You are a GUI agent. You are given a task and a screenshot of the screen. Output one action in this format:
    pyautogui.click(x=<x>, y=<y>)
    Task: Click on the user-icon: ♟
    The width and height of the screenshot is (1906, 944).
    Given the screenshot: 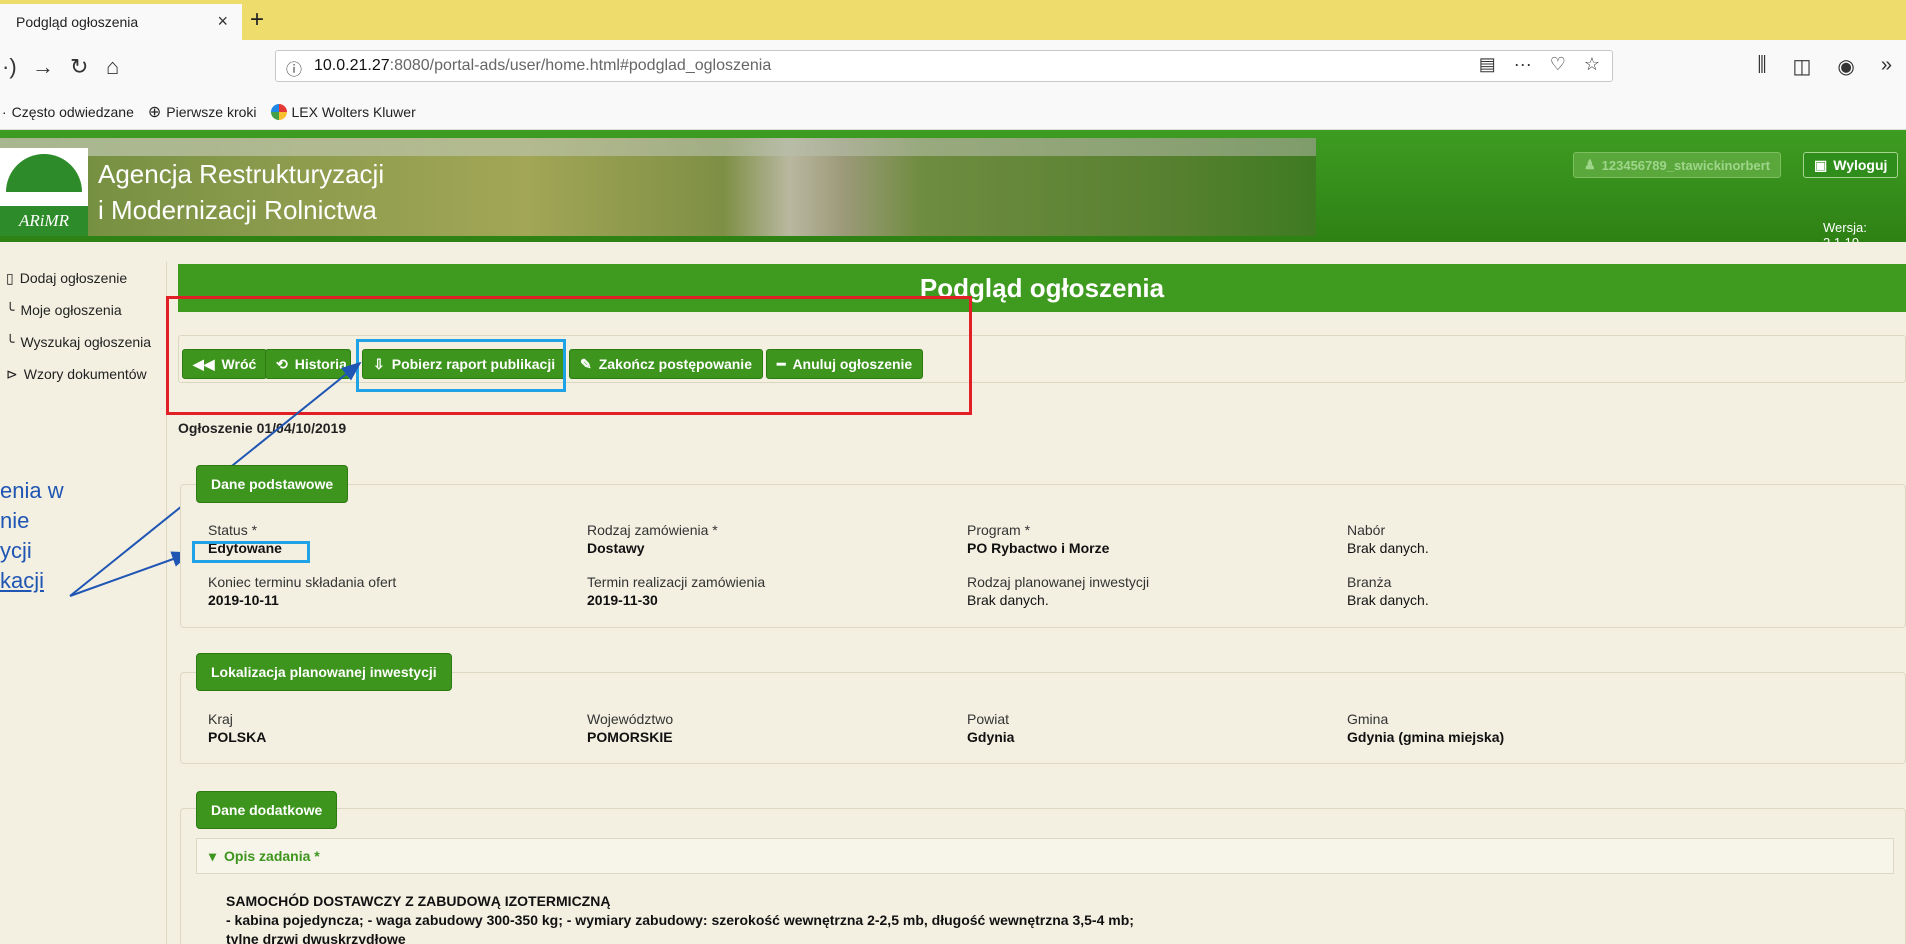 What is the action you would take?
    pyautogui.click(x=1590, y=164)
    